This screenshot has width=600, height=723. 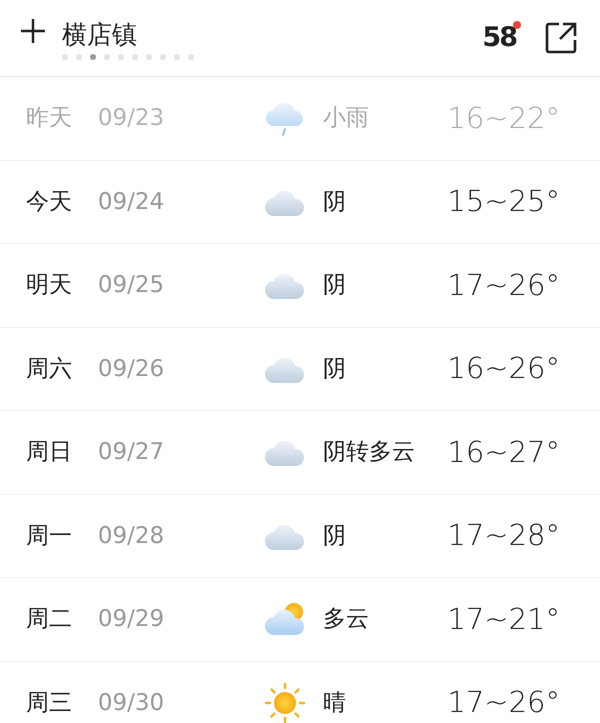 I want to click on date-label: 09/25, so click(x=132, y=285).